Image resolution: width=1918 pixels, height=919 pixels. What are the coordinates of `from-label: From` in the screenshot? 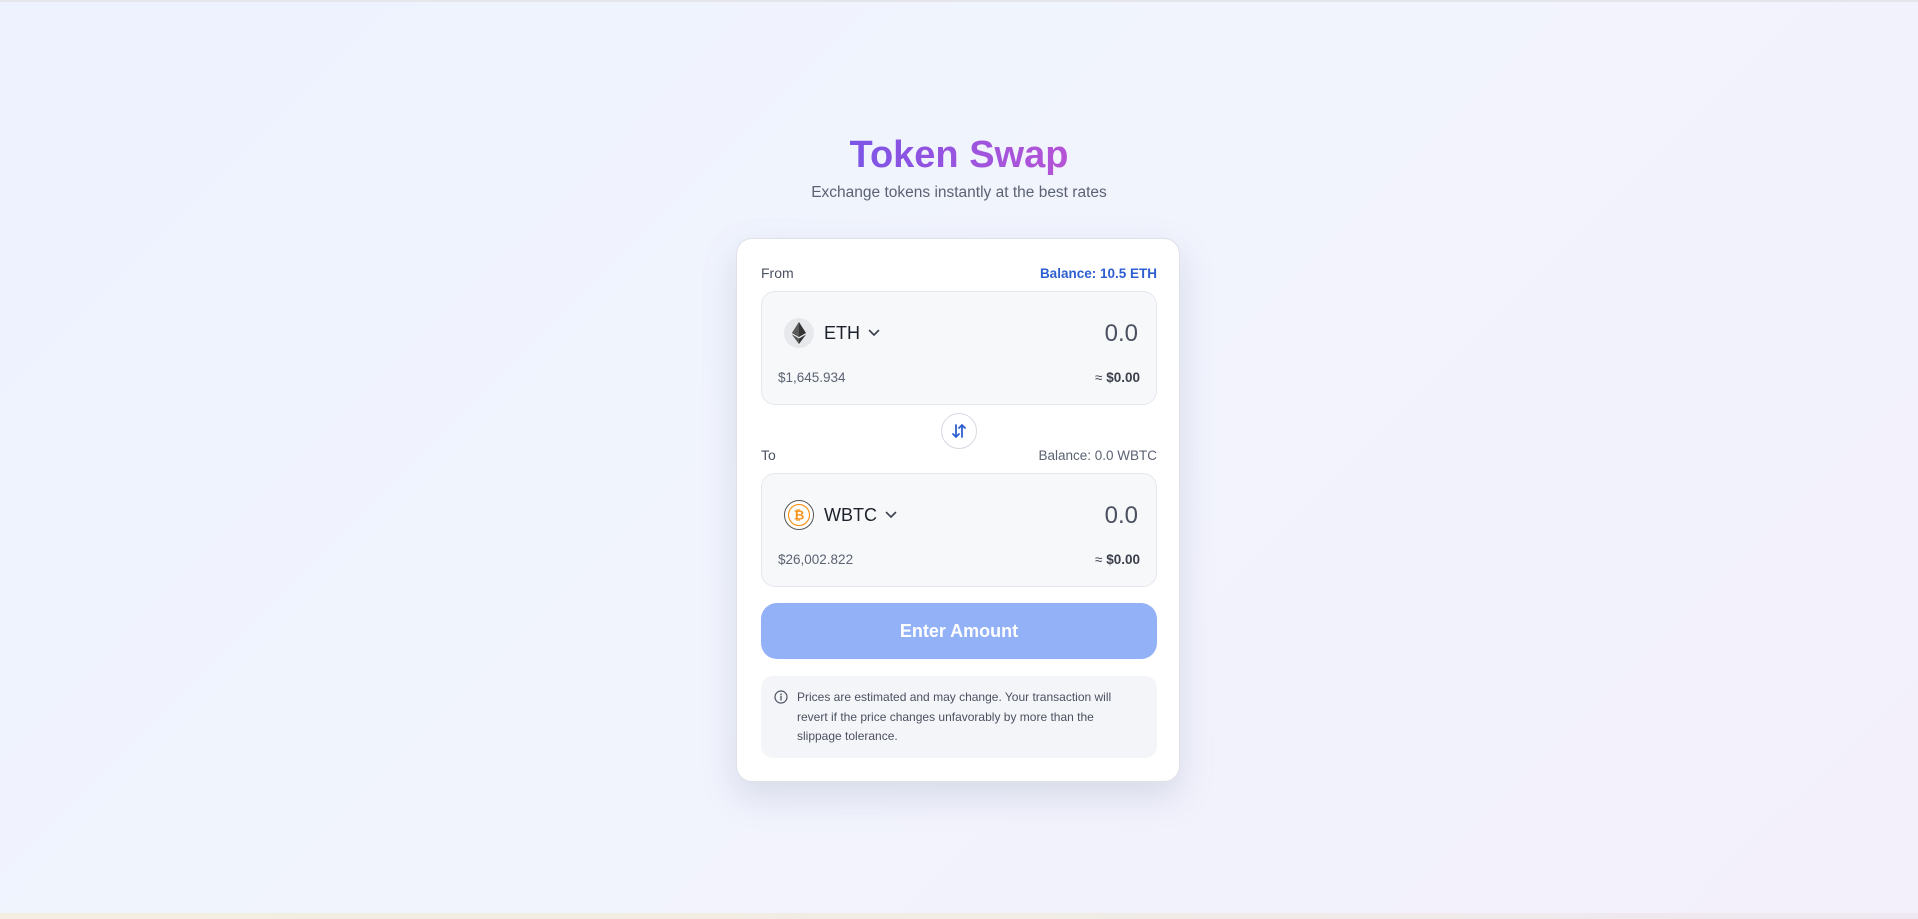 It's located at (777, 273).